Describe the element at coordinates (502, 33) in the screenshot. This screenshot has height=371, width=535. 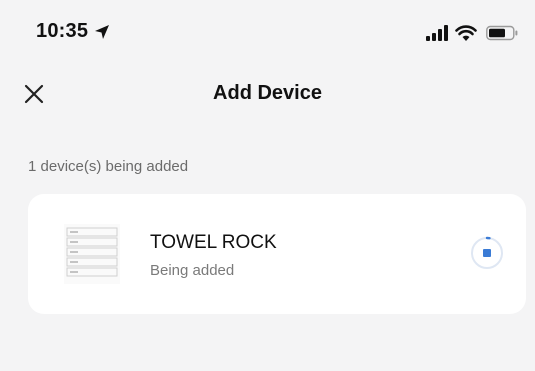
I see `battery-icon` at that location.